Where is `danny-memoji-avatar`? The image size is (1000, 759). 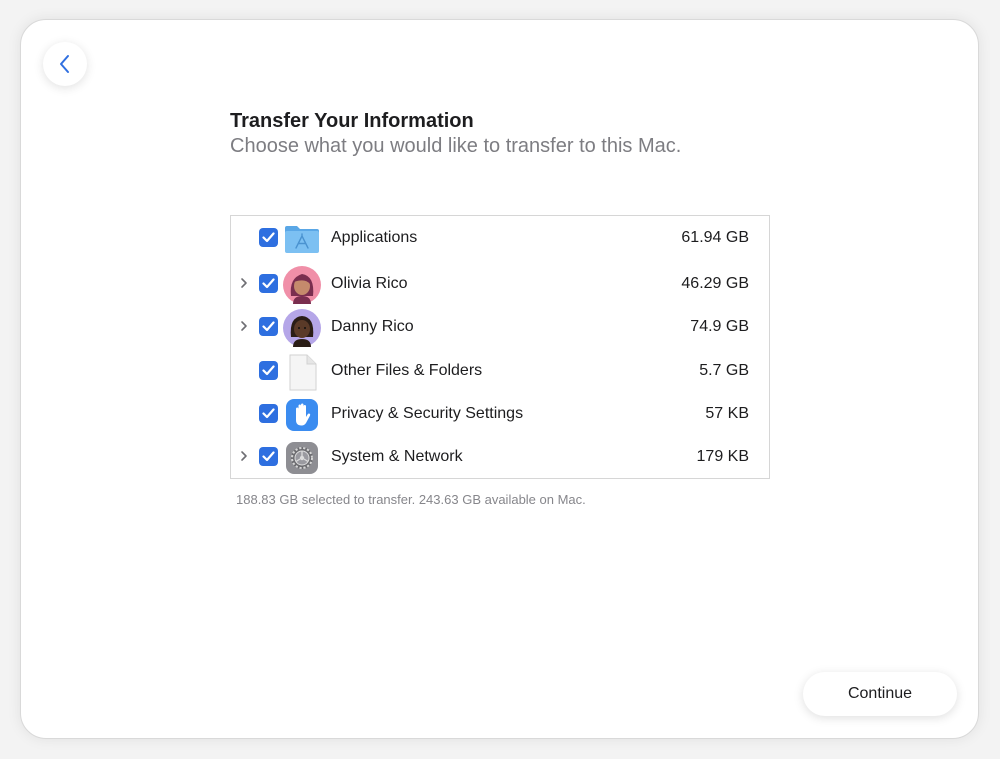 danny-memoji-avatar is located at coordinates (302, 328).